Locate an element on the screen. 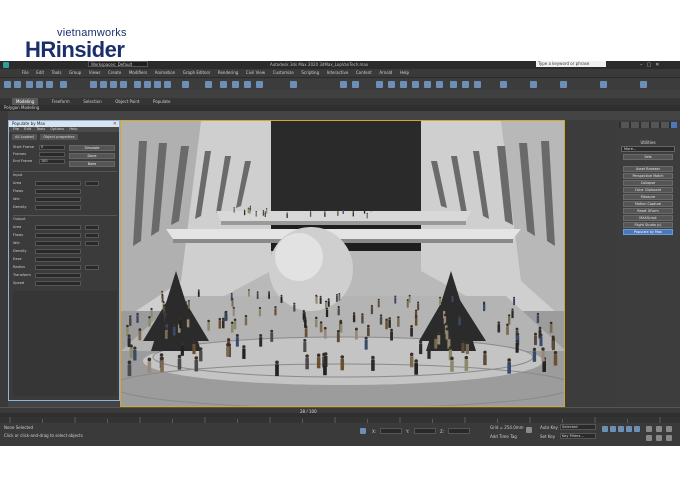 This screenshot has width=680, height=500. utility-button: Reset XForm is located at coordinates (648, 211).